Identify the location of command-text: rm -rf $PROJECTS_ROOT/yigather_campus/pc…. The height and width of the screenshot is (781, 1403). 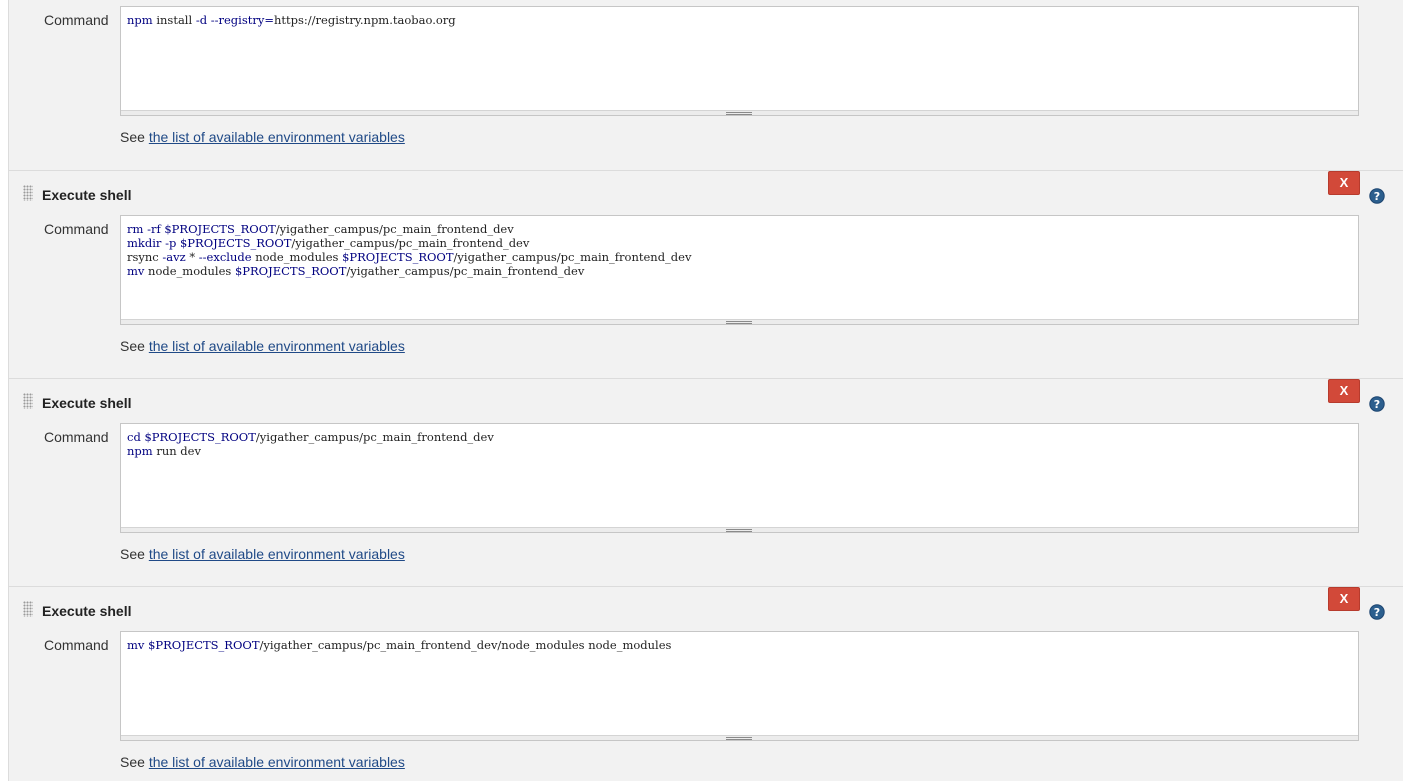
(409, 250).